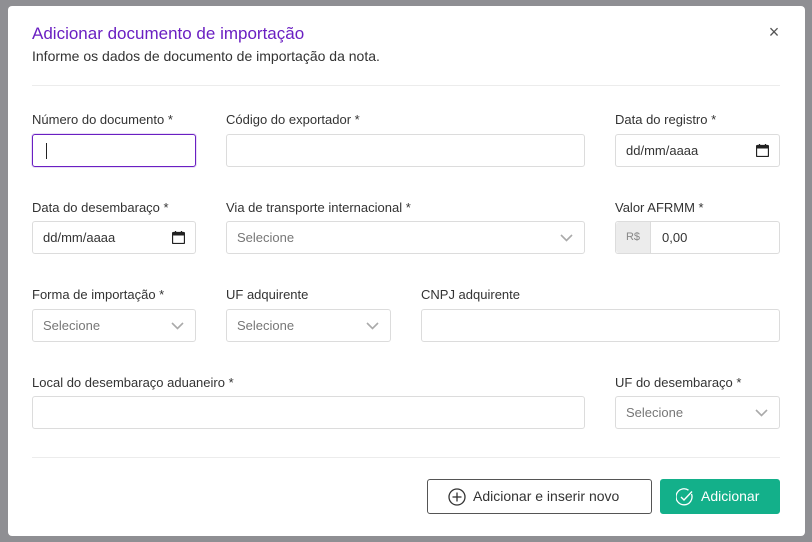 The image size is (812, 542). What do you see at coordinates (168, 33) in the screenshot?
I see `modal-title: Adicionar documento de importação` at bounding box center [168, 33].